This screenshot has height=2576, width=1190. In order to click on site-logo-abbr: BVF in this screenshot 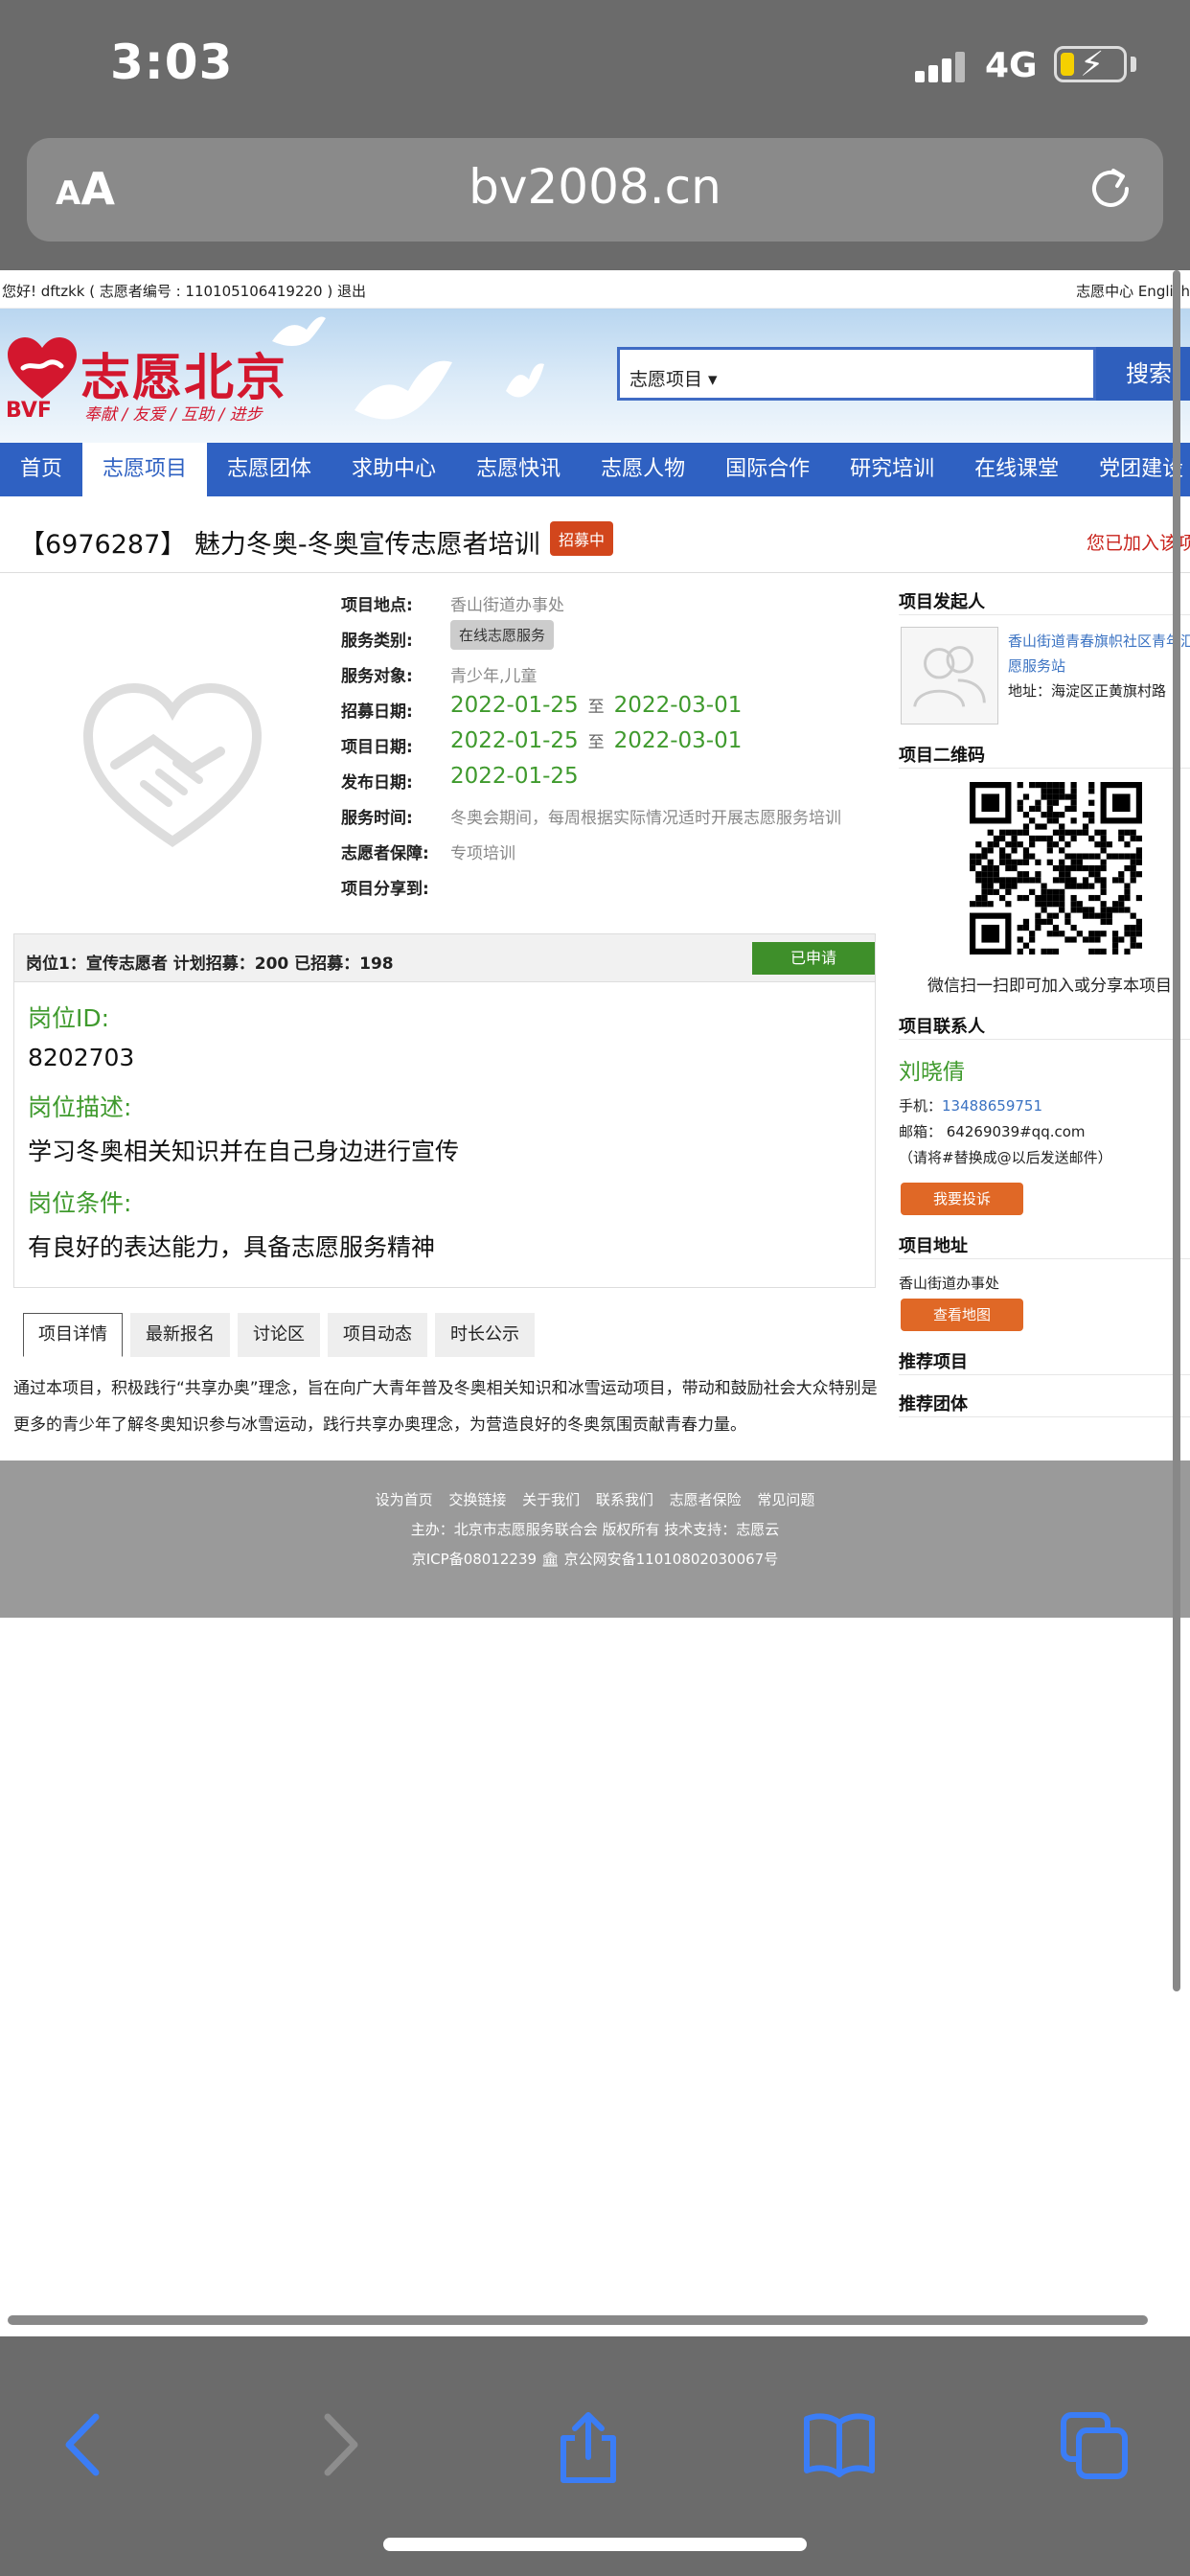, I will do `click(29, 411)`.